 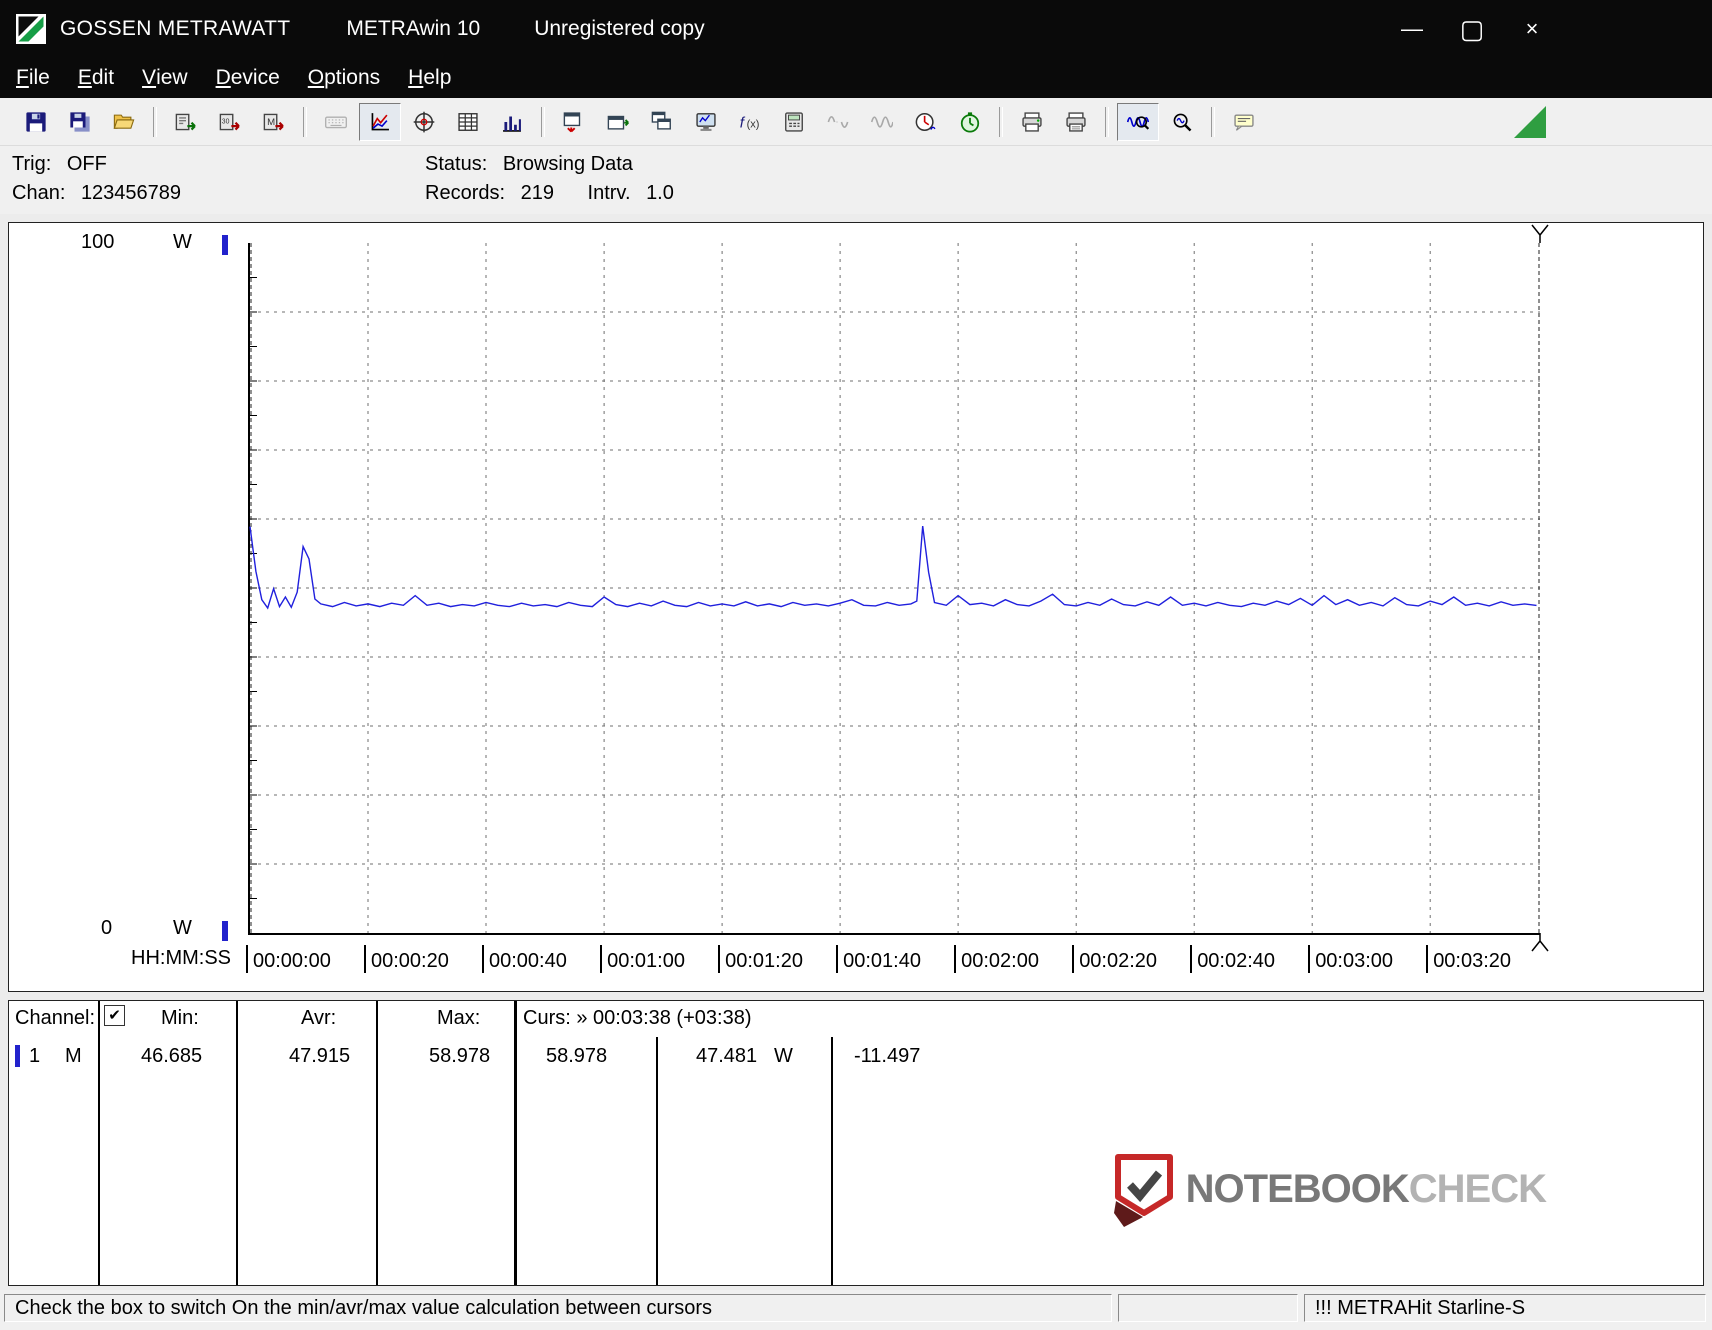 I want to click on print-report-icon, so click(x=1076, y=121).